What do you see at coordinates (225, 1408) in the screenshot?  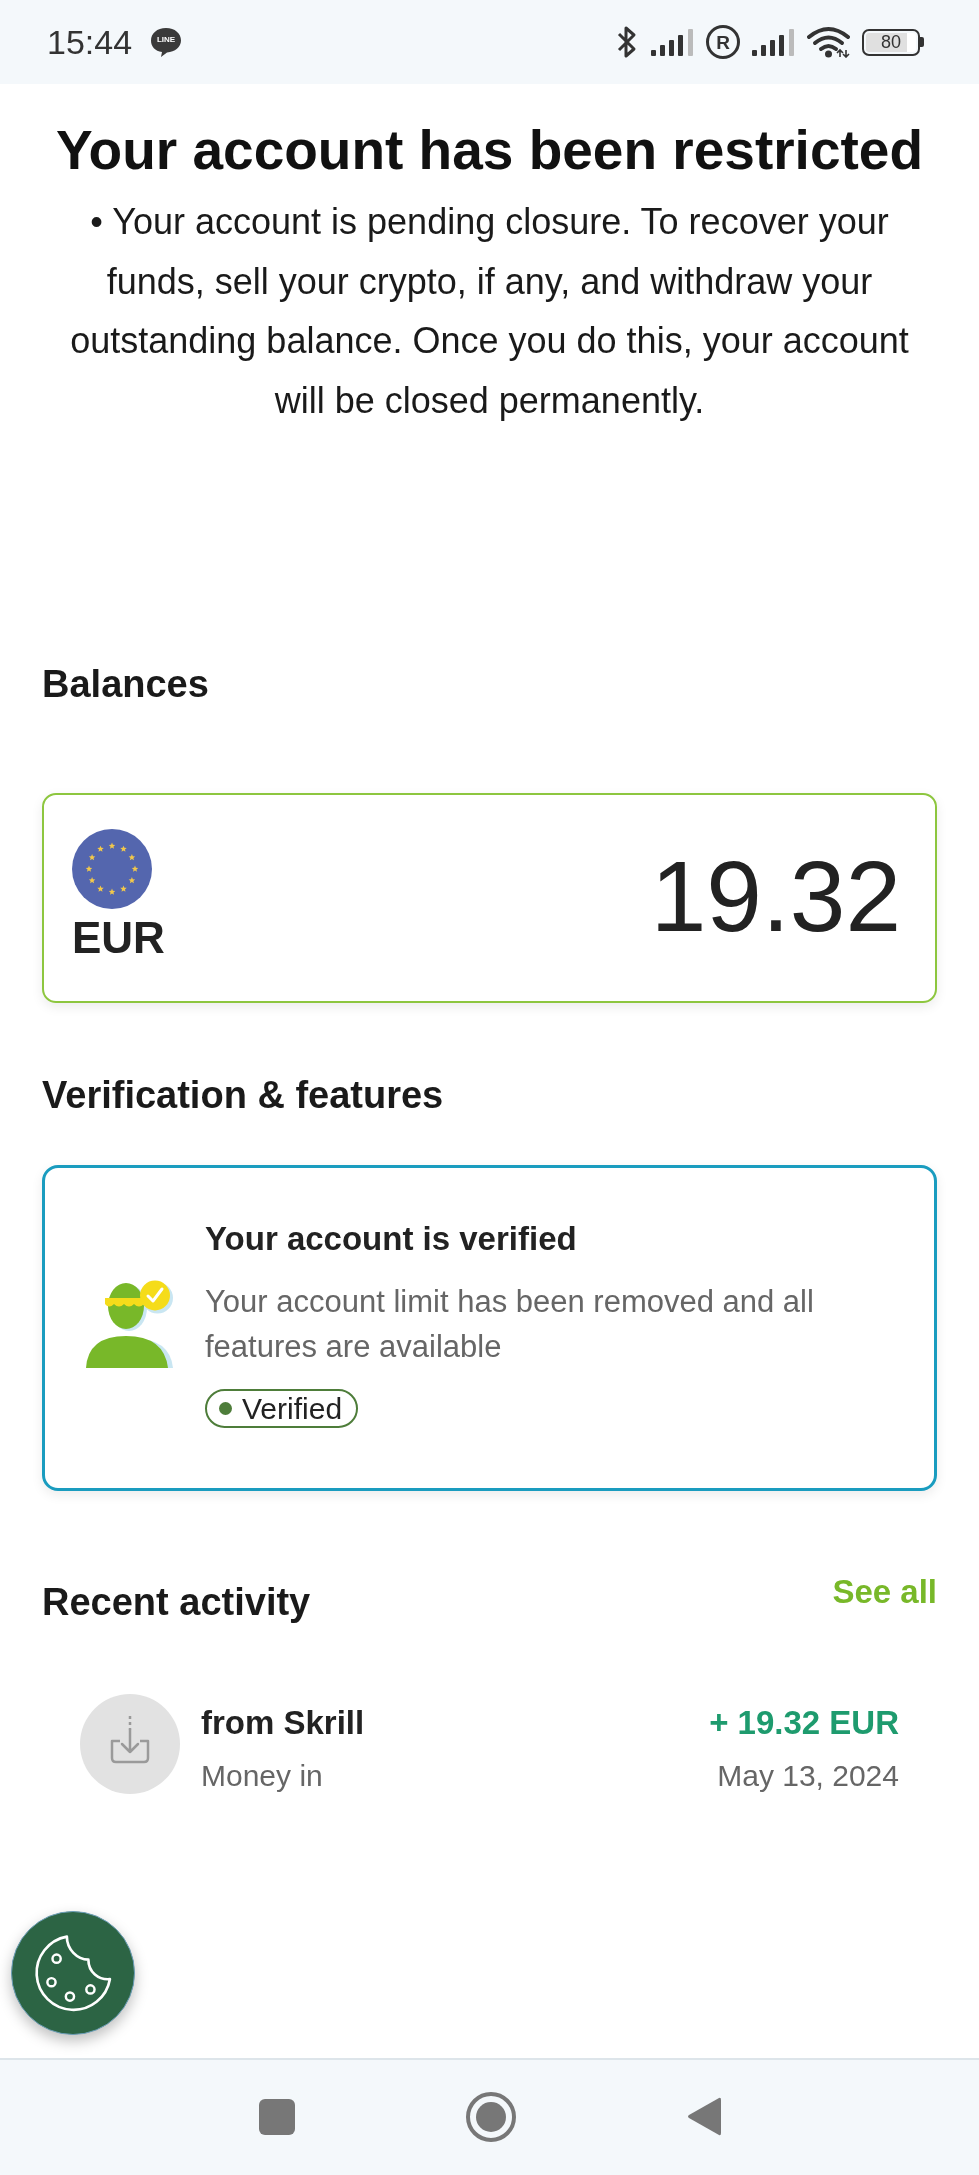 I see `status-dot-icon` at bounding box center [225, 1408].